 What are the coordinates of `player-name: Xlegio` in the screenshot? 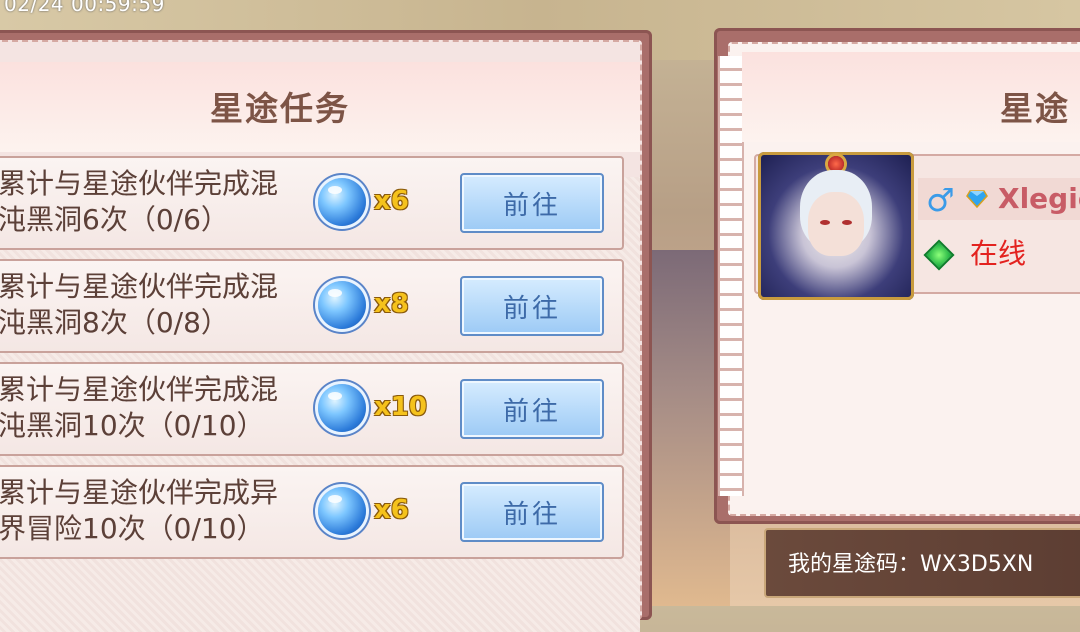 It's located at (1039, 198).